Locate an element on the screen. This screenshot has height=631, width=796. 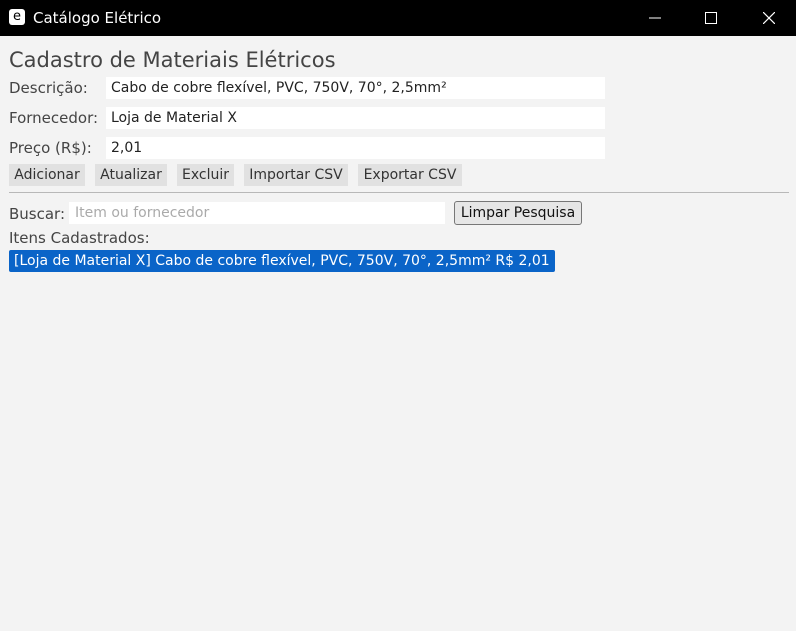
update-button: Atualizar is located at coordinates (131, 175).